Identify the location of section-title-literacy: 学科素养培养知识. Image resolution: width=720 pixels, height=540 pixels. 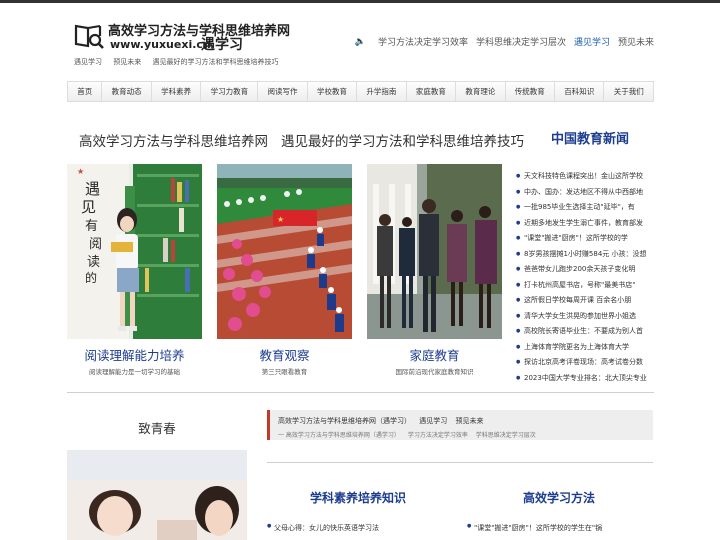
(358, 497).